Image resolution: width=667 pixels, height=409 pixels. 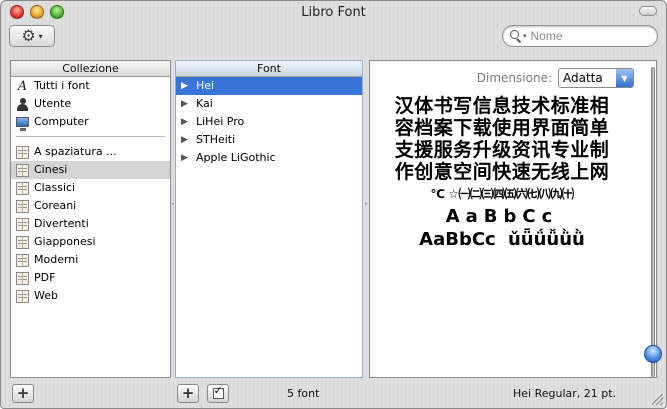 I want to click on collection-item-chinese: Cinesi, so click(x=90, y=170).